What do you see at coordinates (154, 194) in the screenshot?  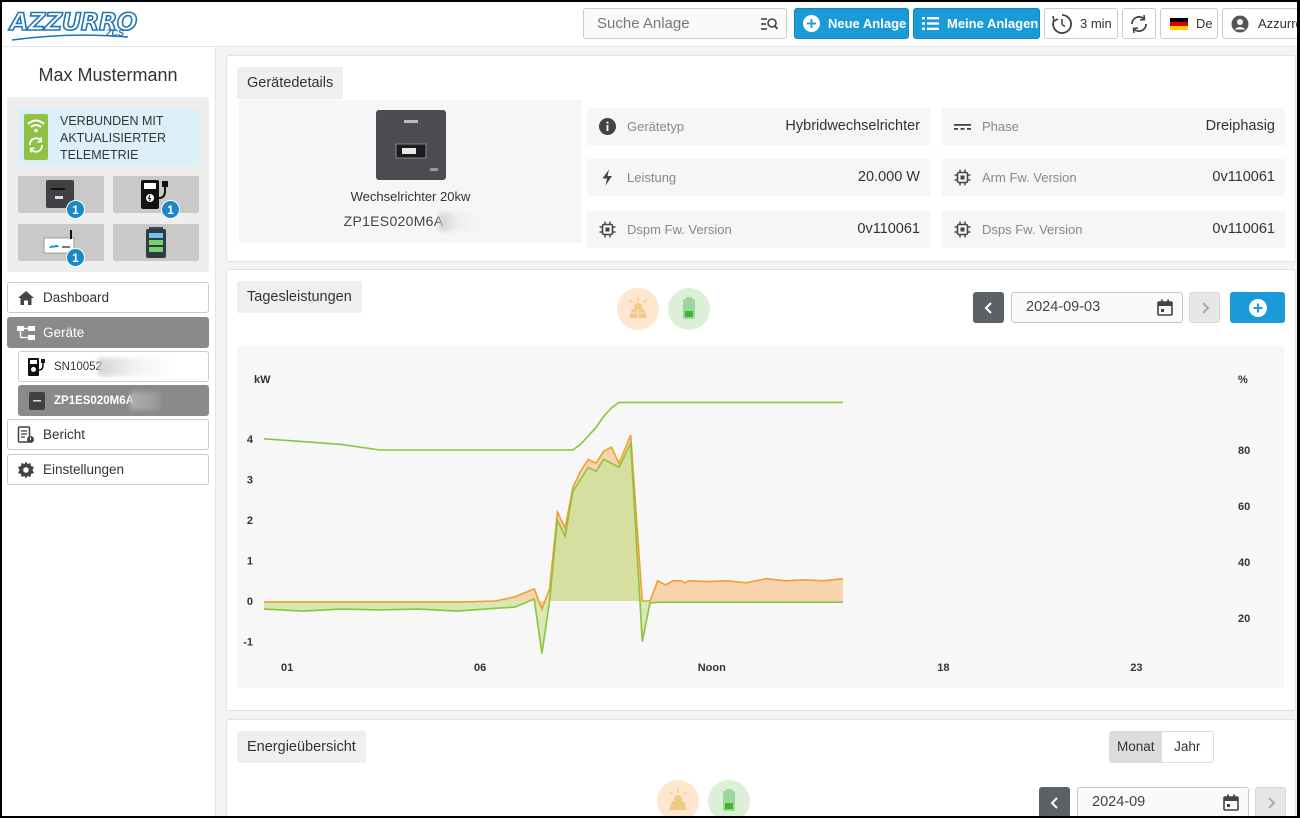 I see `ev-charger-icon` at bounding box center [154, 194].